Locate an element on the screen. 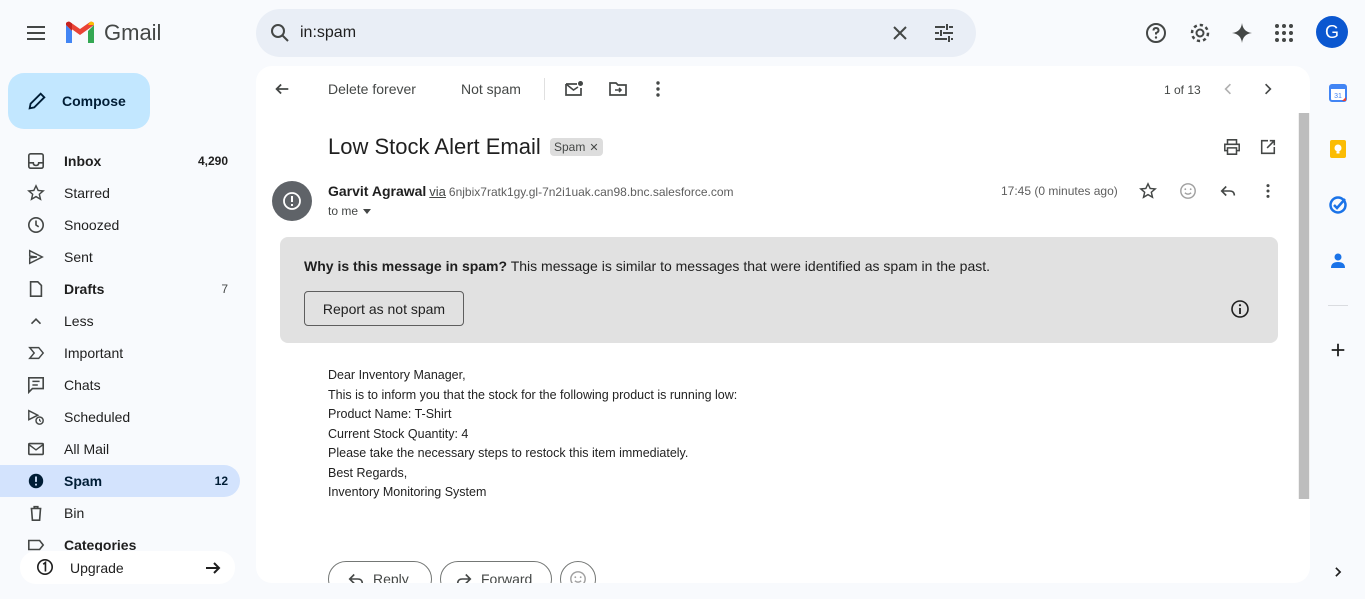 This screenshot has width=1365, height=599. add-addon-plus-icon is located at coordinates (1338, 350).